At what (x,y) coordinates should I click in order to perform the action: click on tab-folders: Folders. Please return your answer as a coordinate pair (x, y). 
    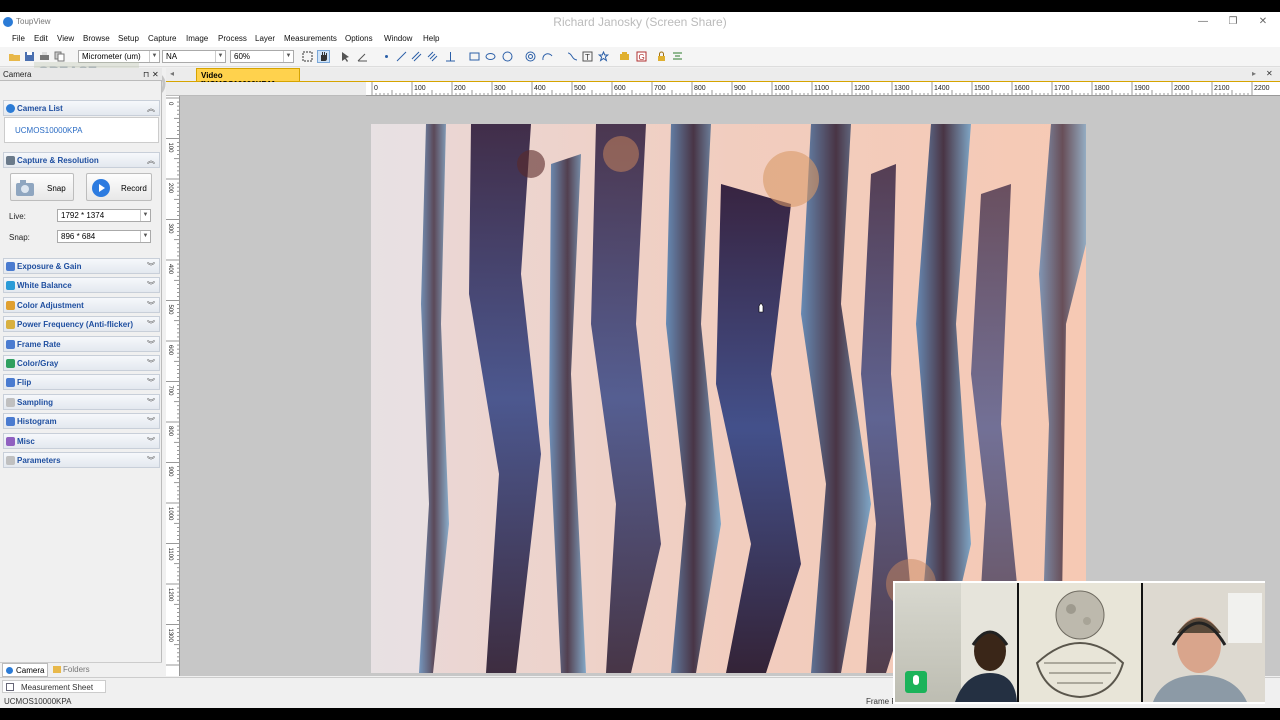
    Looking at the image, I should click on (74, 670).